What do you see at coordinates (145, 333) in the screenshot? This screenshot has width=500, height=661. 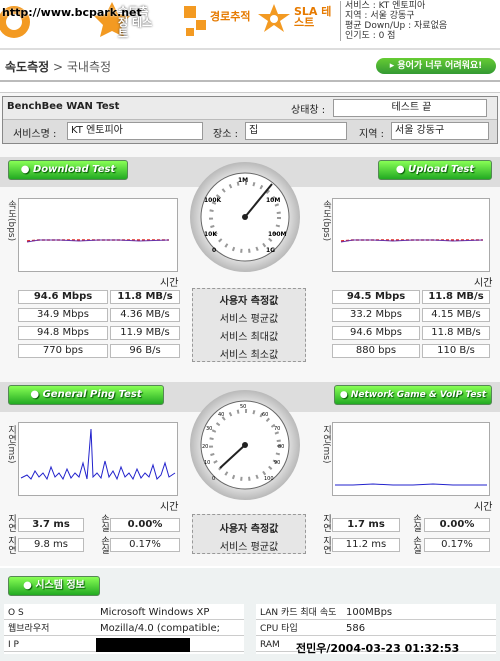 I see `download-max-bytes: 11.9 MB/s` at bounding box center [145, 333].